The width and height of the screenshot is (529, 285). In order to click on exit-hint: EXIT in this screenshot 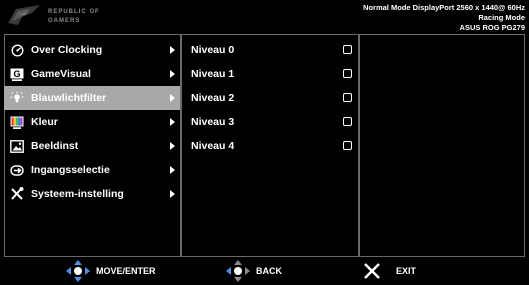, I will do `click(389, 271)`.